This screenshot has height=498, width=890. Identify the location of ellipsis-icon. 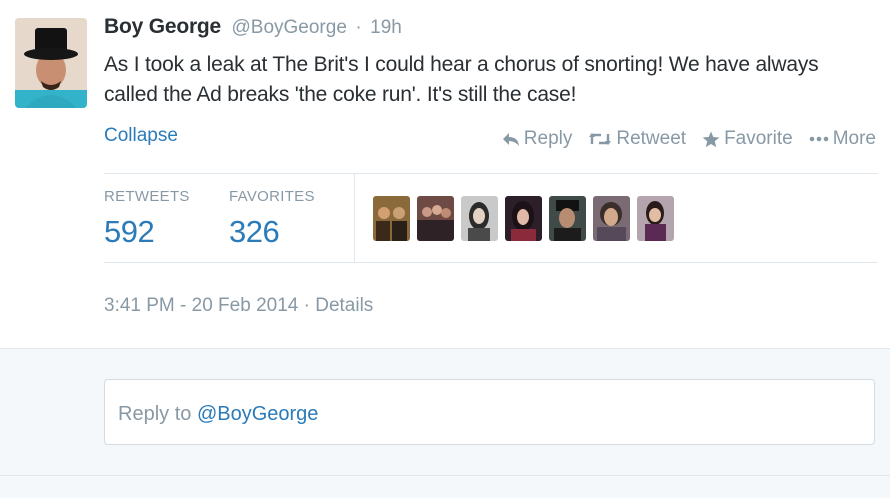
(819, 139).